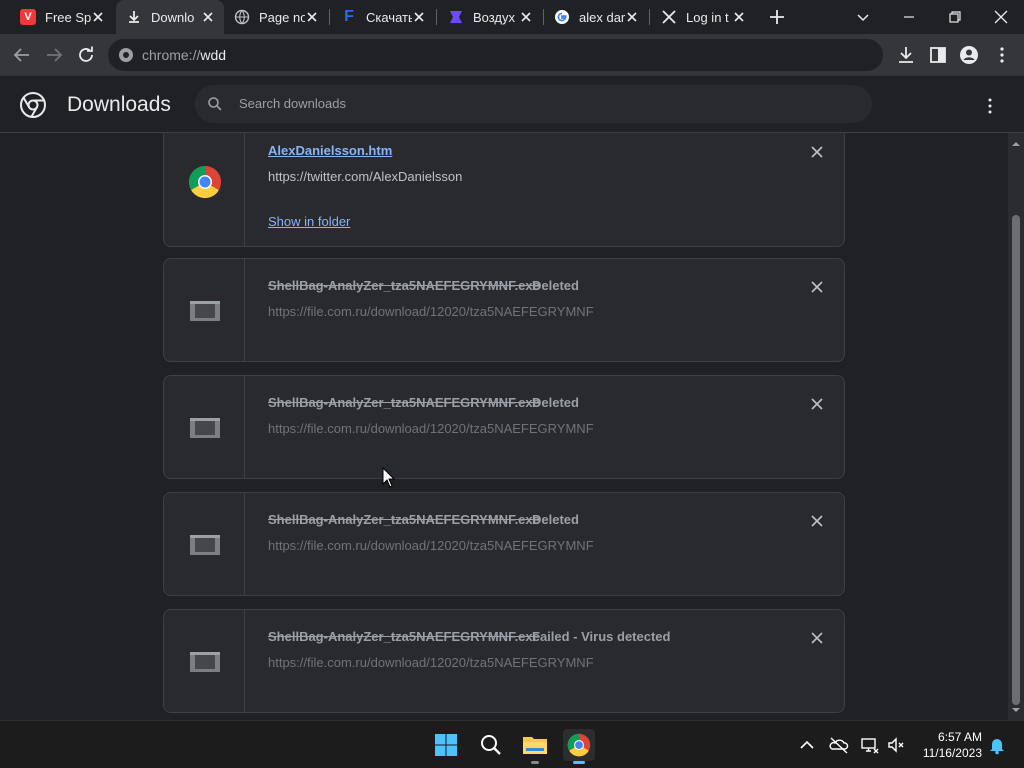  I want to click on restore-icon, so click(955, 17).